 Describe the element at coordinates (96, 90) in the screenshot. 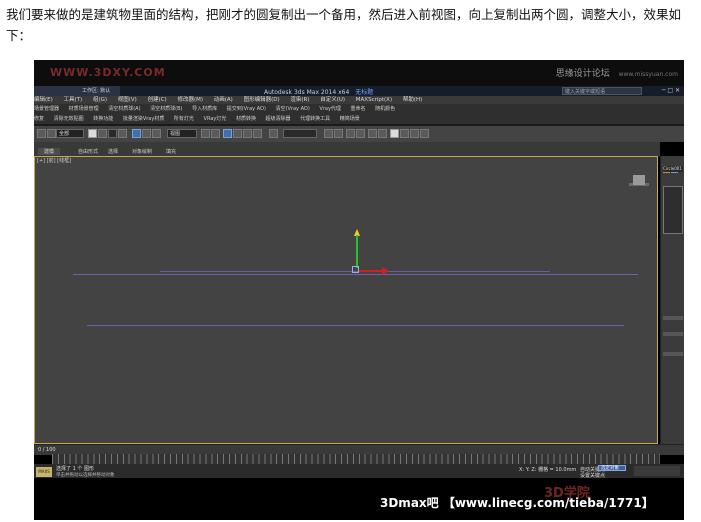

I see `workspace-label: 工作区: 默认` at that location.